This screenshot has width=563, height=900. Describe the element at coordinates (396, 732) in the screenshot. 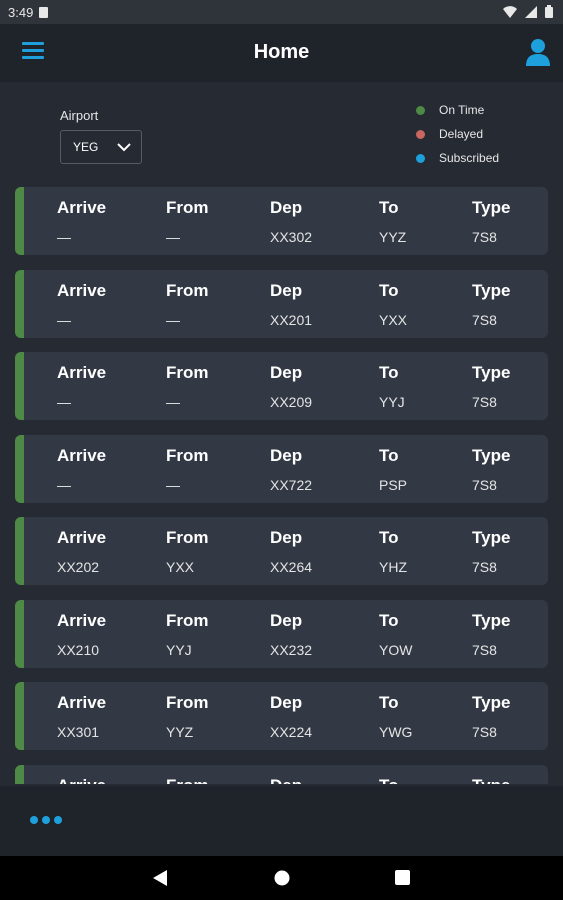

I see `flight-value-to: YWG` at that location.